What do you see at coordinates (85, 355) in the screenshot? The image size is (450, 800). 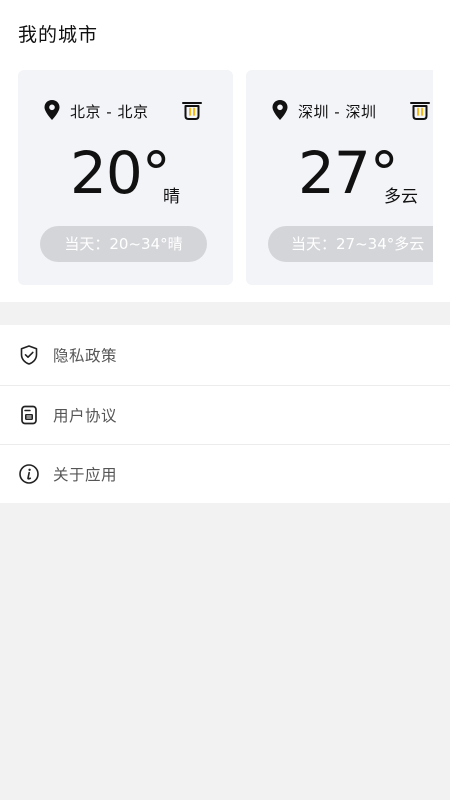 I see `menu-label: 隐私政策` at bounding box center [85, 355].